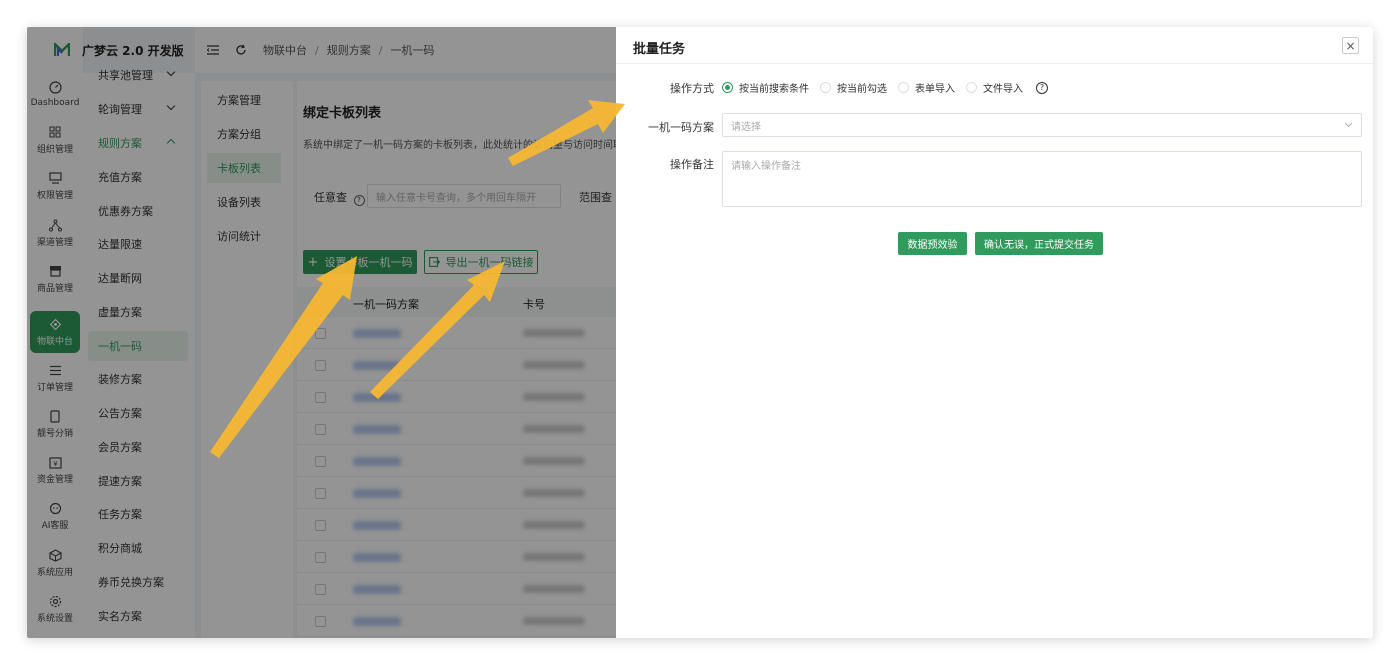 The width and height of the screenshot is (1400, 665). Describe the element at coordinates (746, 127) in the screenshot. I see `select-placeholder: 请选择` at that location.